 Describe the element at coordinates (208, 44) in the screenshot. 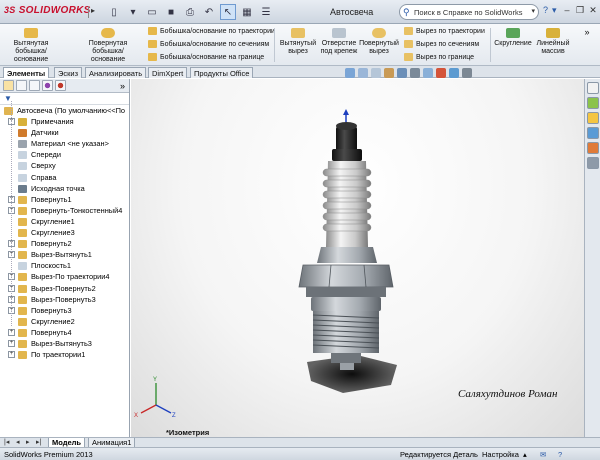

I see `lofted-boss-button: Бобышка/основание по сечениям` at that location.